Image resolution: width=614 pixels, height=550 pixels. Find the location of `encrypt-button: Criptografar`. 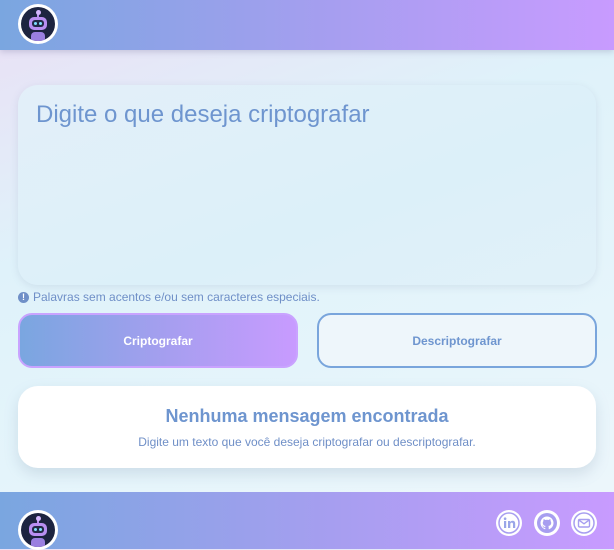

encrypt-button: Criptografar is located at coordinates (158, 340).